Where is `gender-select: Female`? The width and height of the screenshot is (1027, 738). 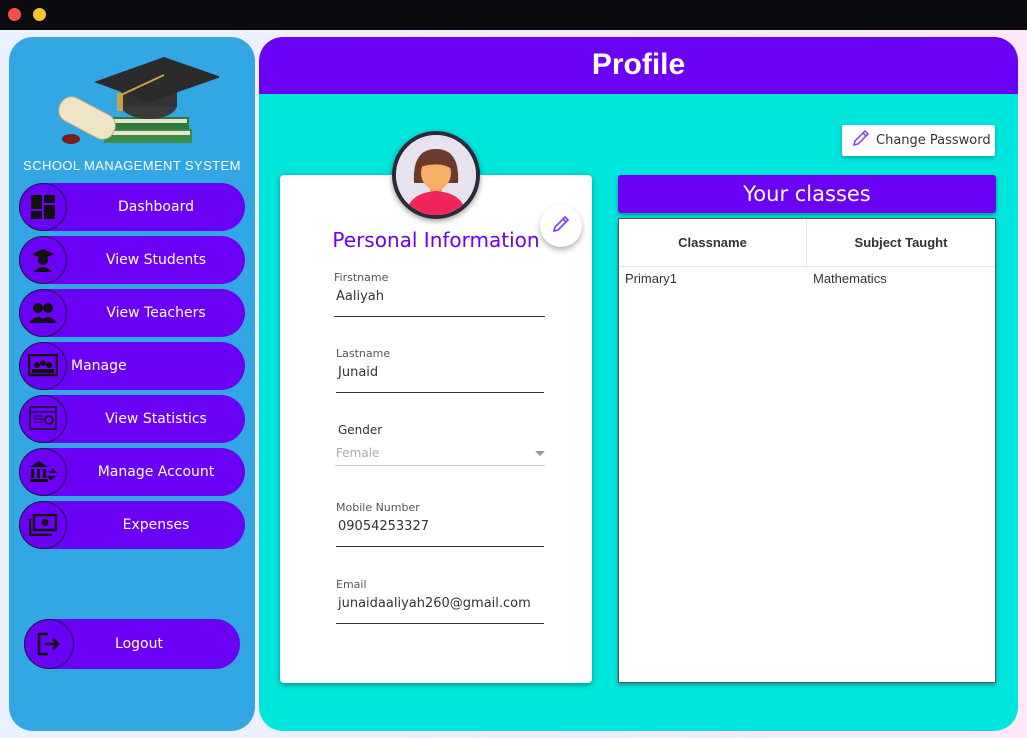
gender-select: Female is located at coordinates (440, 454).